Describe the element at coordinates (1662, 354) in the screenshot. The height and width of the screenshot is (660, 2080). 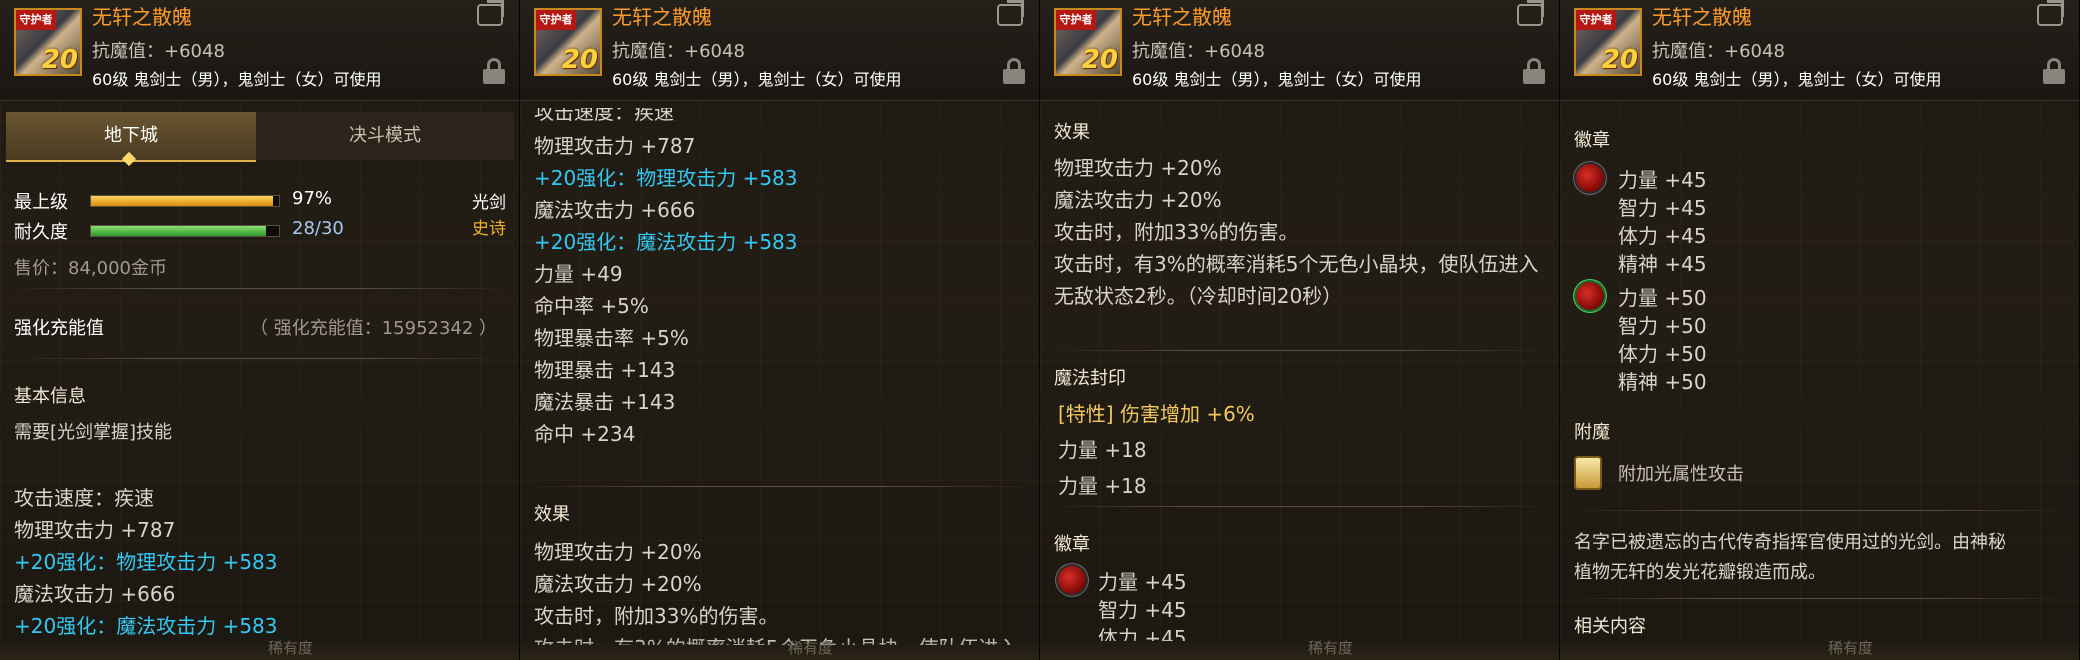
I see `emblem-line: 体力 +50` at that location.